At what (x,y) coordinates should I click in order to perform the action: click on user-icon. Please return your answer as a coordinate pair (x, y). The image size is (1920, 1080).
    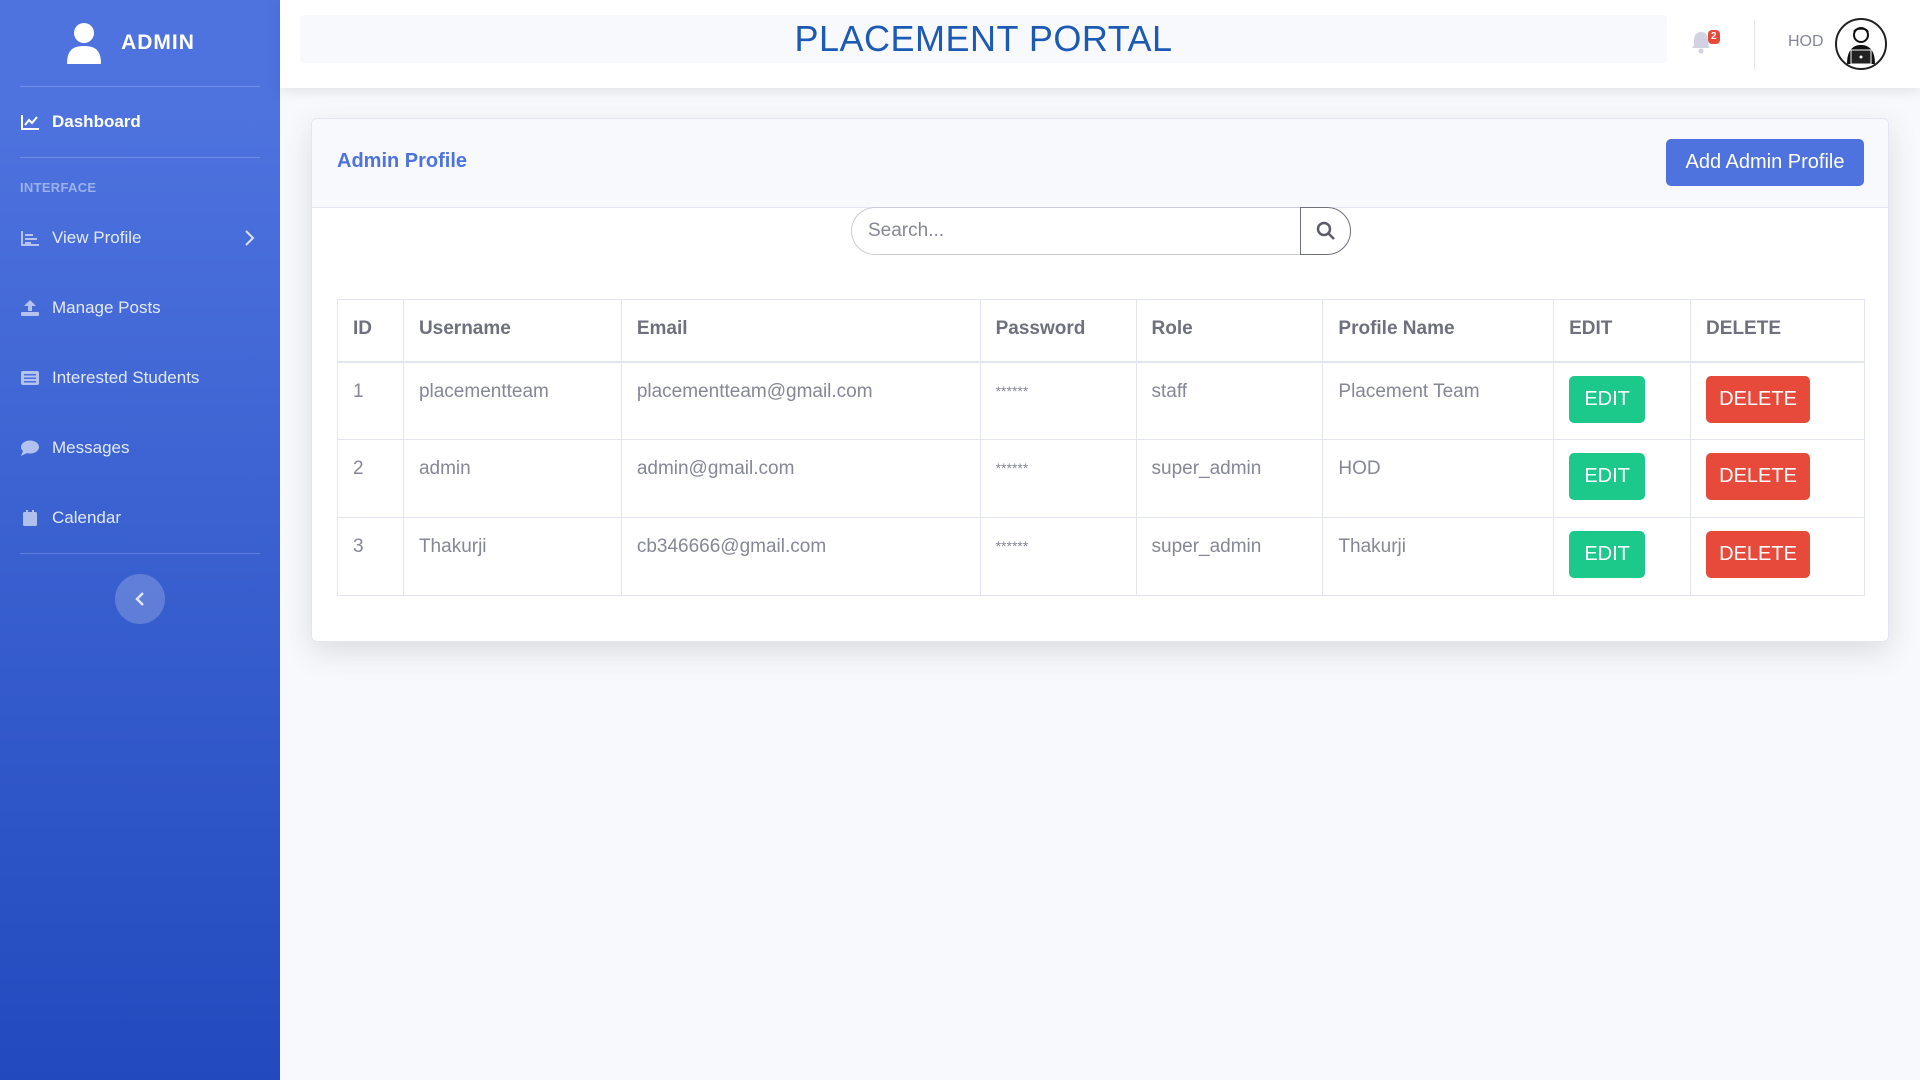
    Looking at the image, I should click on (84, 43).